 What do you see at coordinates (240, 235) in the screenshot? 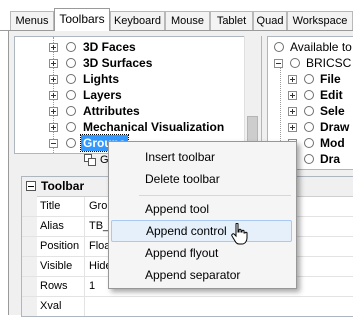
I see `hand-cursor-icon` at bounding box center [240, 235].